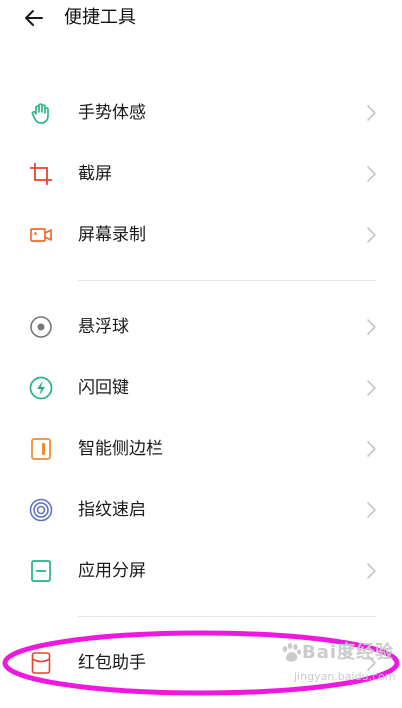 The image size is (402, 708). Describe the element at coordinates (112, 510) in the screenshot. I see `menu-item-label: 指纹速启` at that location.